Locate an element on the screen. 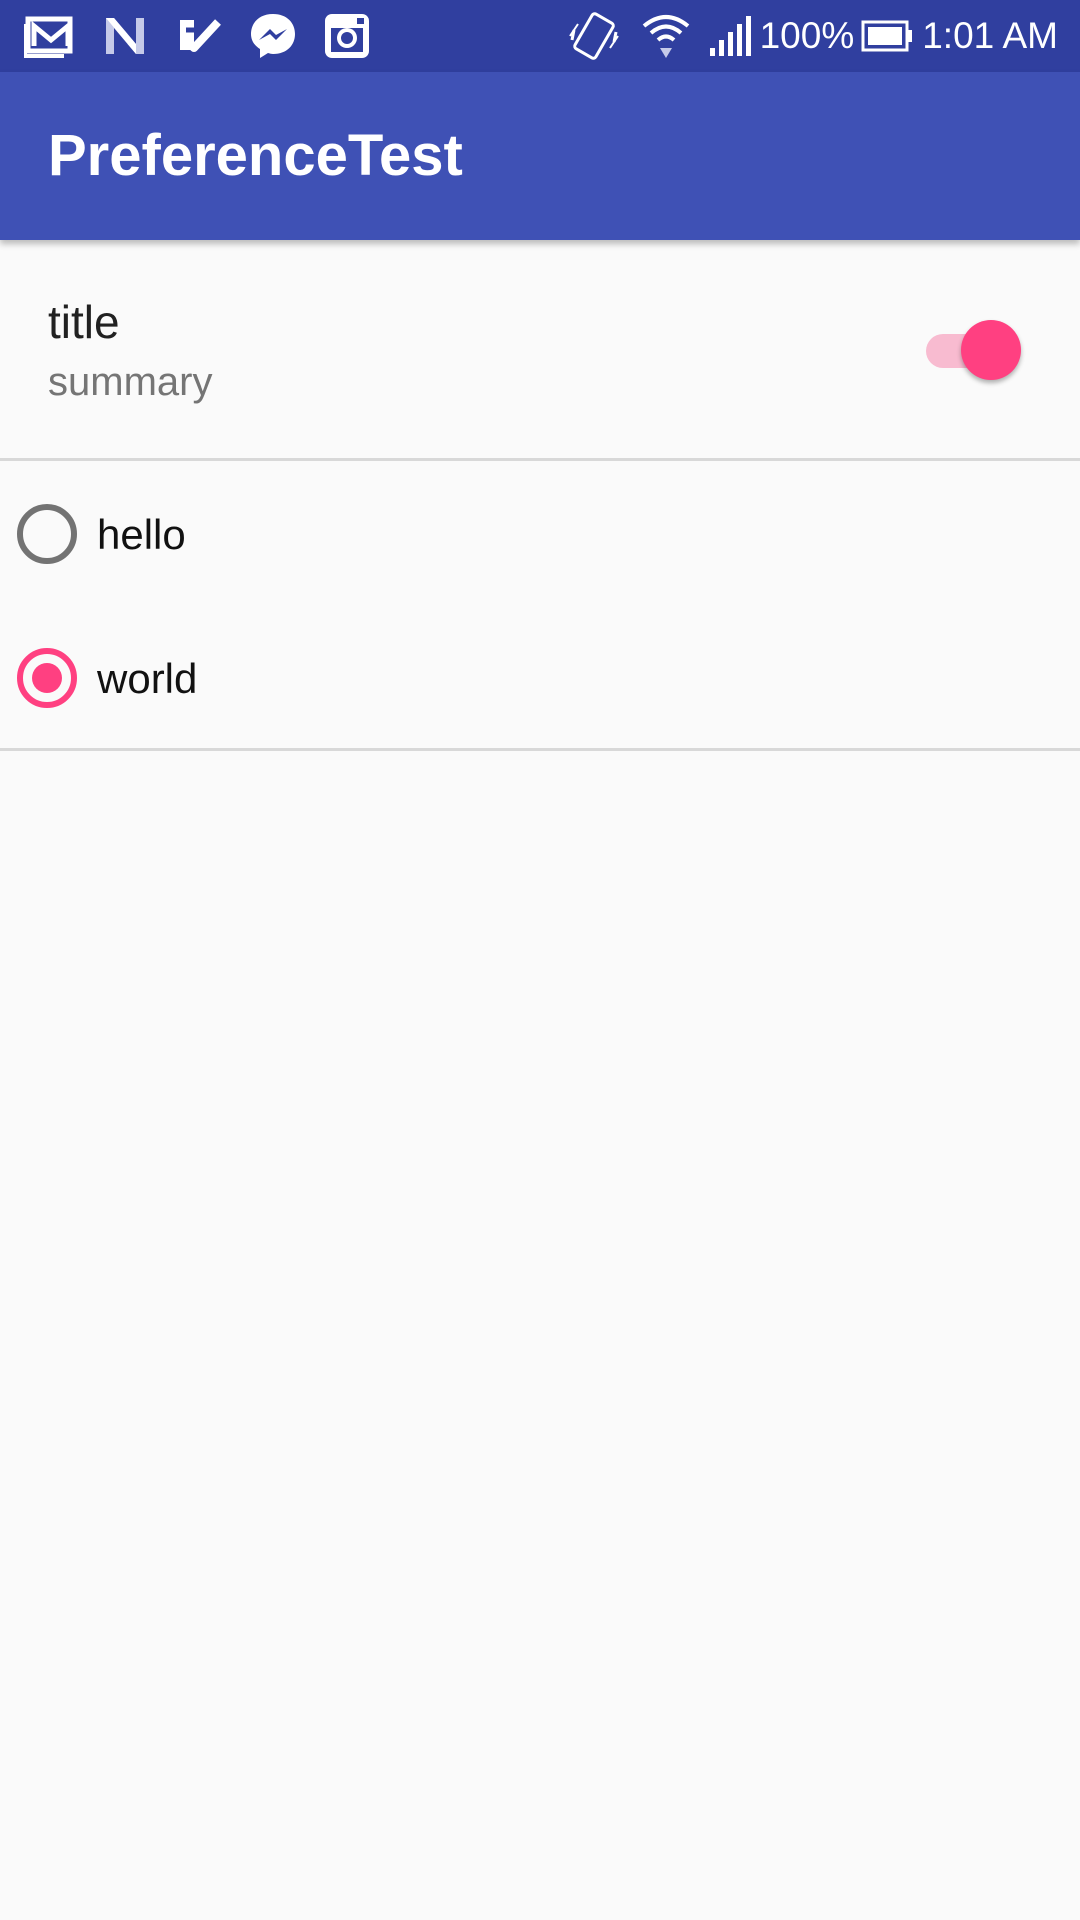  notification-icons is located at coordinates (199, 36).